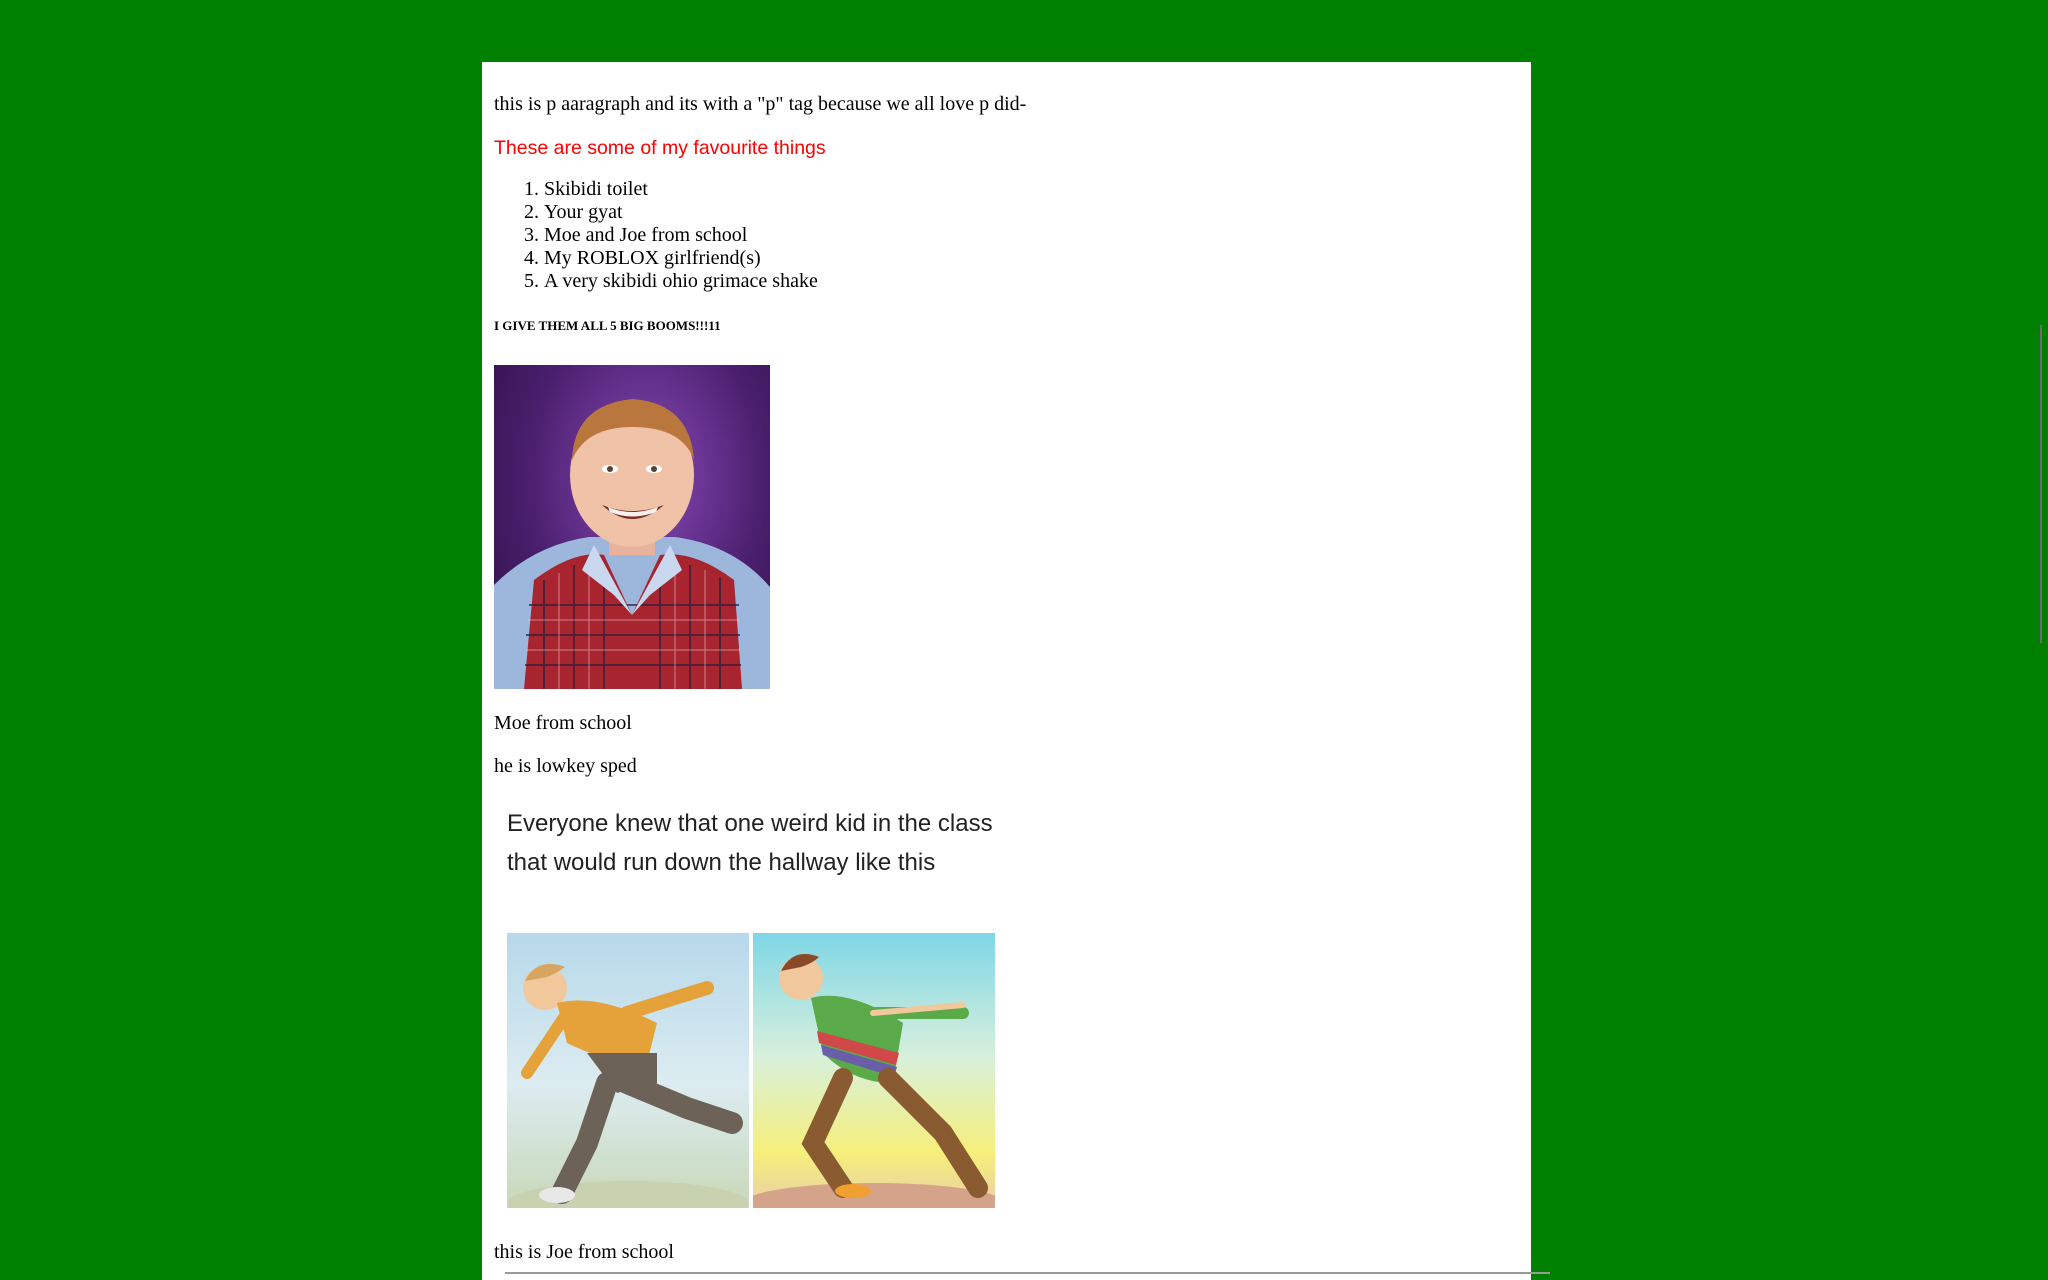 The image size is (2048, 1280). I want to click on moe-photo-illustration, so click(632, 544).